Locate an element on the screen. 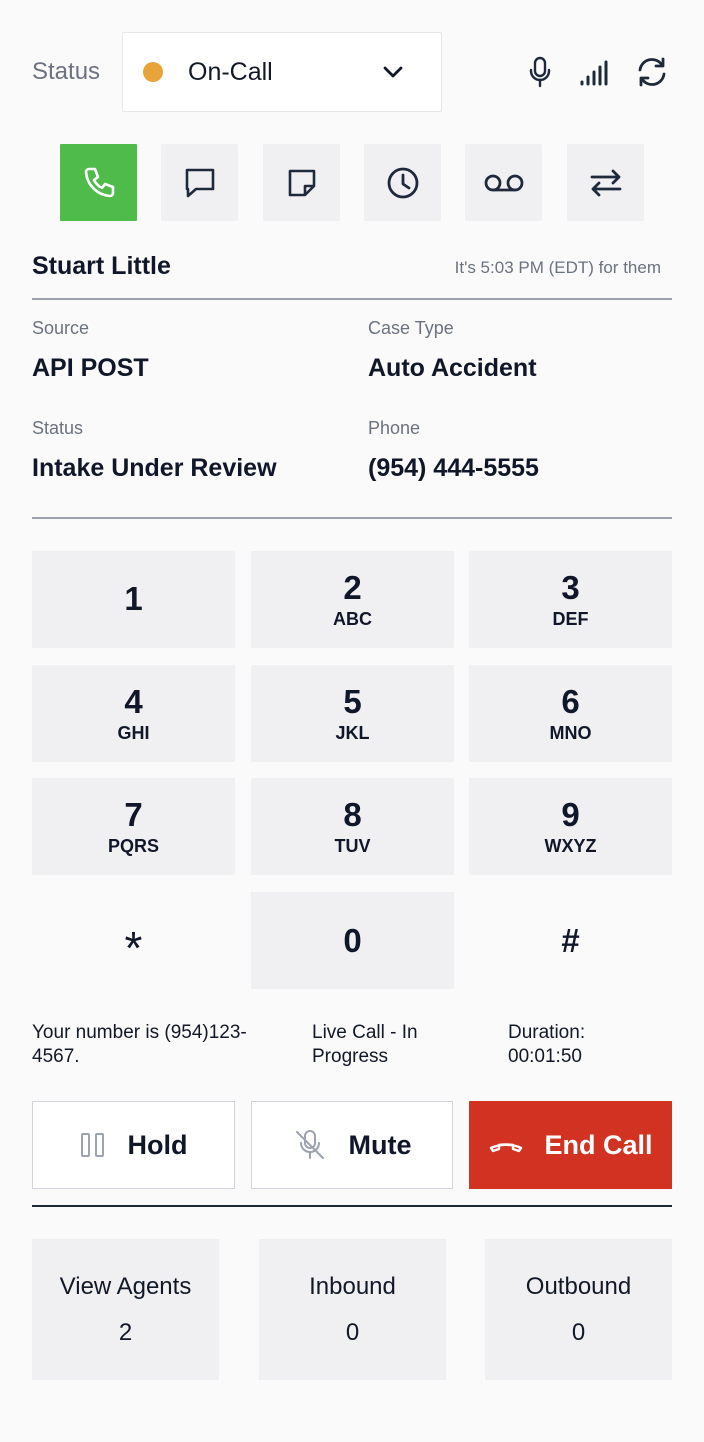 The width and height of the screenshot is (704, 1442). keypad-key-4: 4 GHI is located at coordinates (133, 713).